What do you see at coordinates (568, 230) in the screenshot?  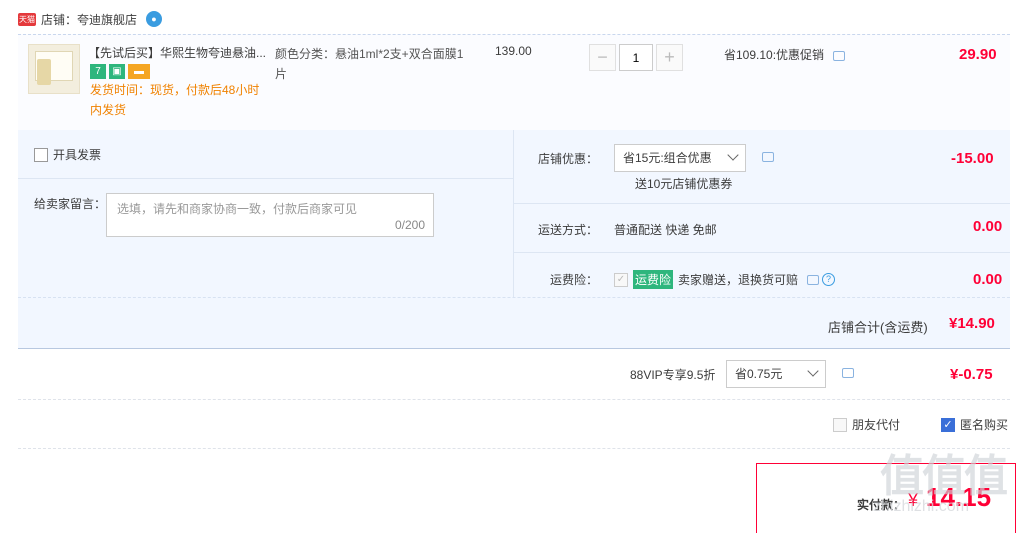 I see `shipping-label: 运送方式：` at bounding box center [568, 230].